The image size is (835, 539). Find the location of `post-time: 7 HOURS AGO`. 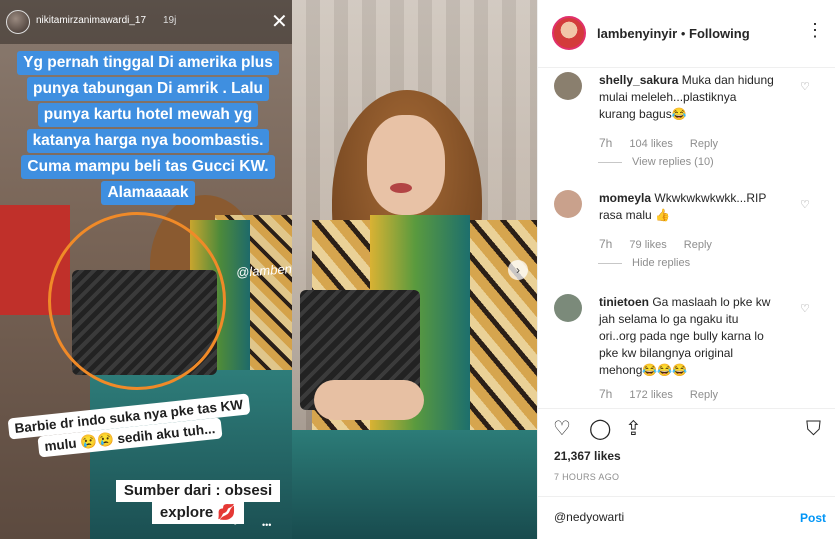

post-time: 7 HOURS AGO is located at coordinates (587, 477).